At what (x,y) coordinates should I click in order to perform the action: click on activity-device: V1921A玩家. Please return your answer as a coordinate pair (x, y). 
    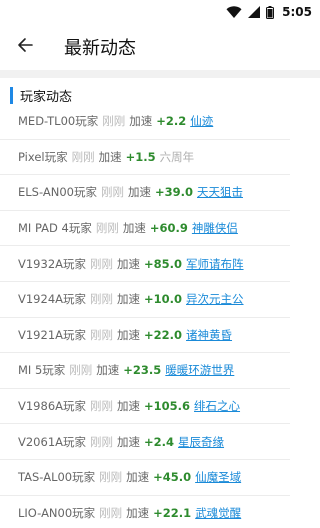
    Looking at the image, I should click on (52, 334).